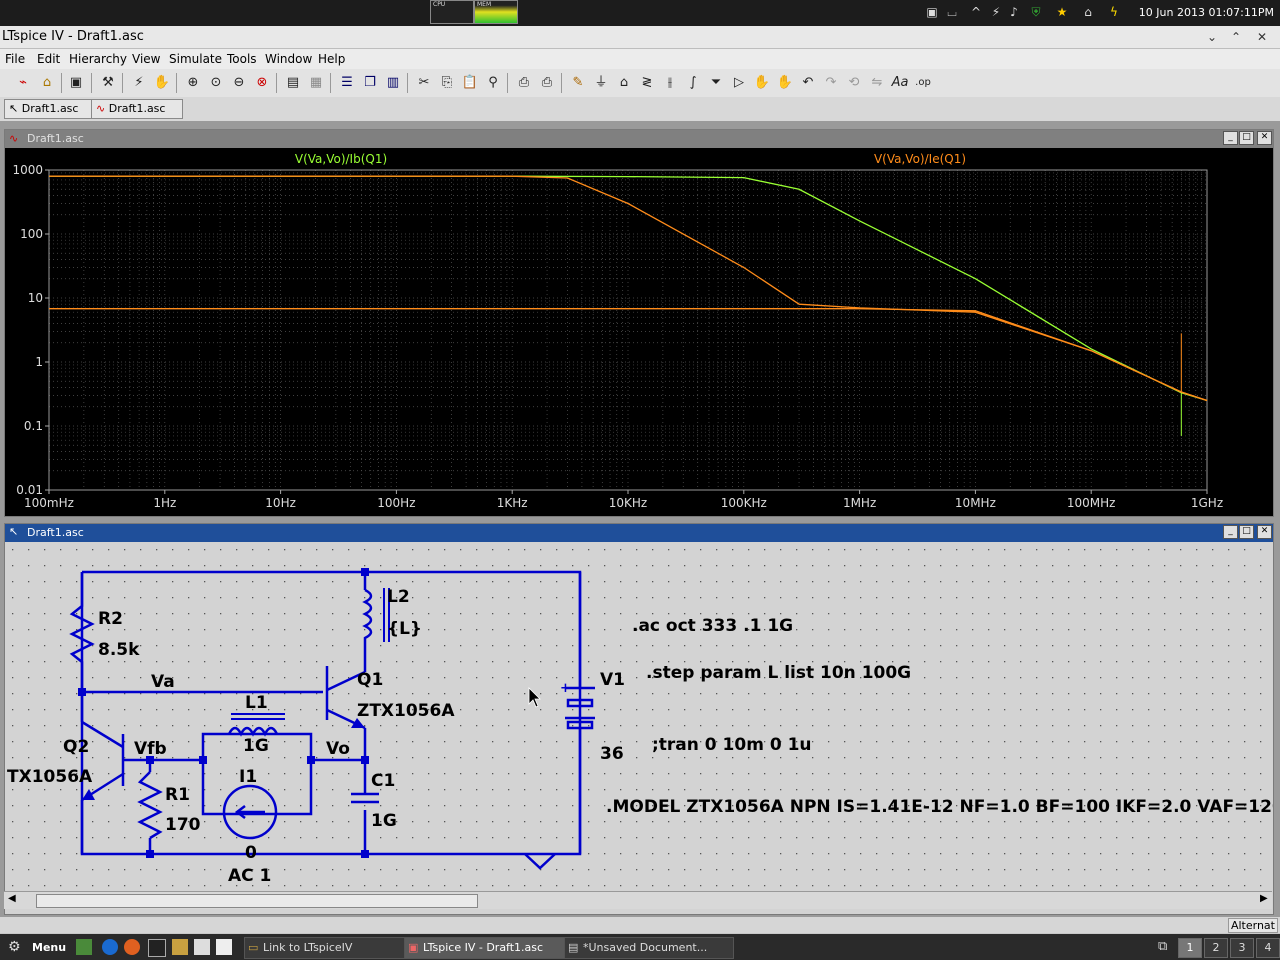  I want to click on power-icon: ϟ, so click(1114, 12).